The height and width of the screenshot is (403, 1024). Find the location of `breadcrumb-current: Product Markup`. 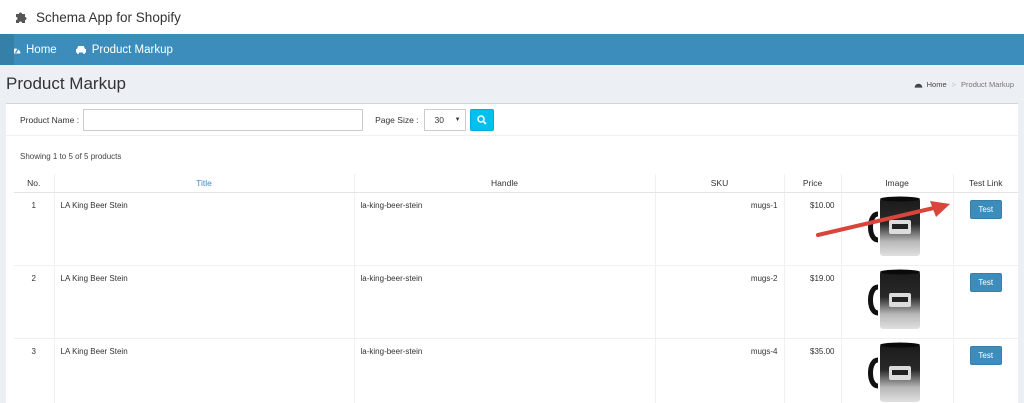

breadcrumb-current: Product Markup is located at coordinates (987, 84).